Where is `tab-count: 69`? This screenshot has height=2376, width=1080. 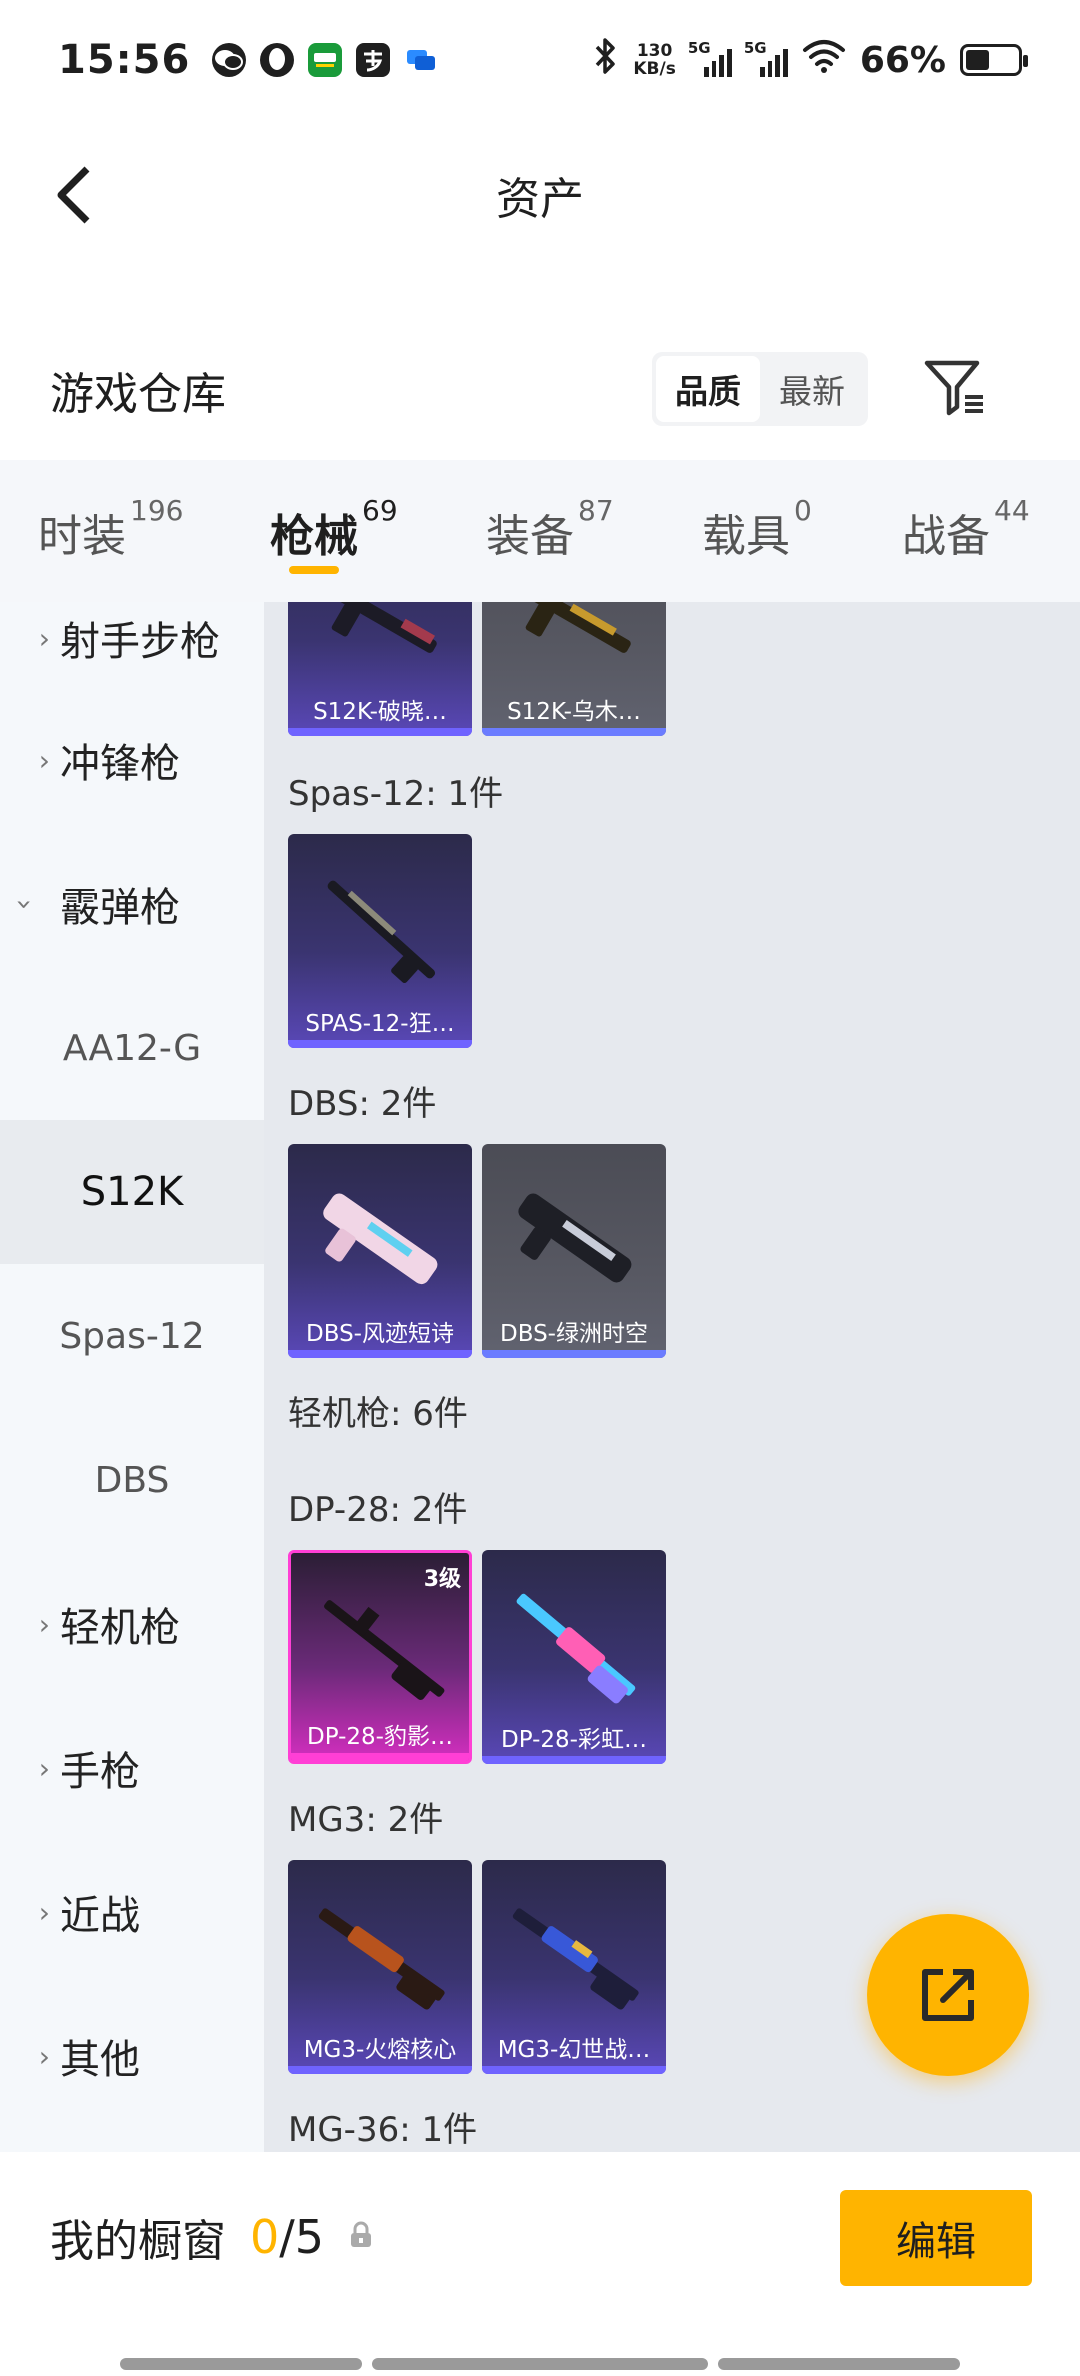 tab-count: 69 is located at coordinates (380, 510).